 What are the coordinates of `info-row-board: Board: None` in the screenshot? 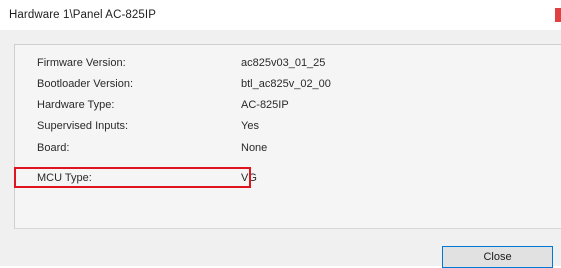 It's located at (285, 152).